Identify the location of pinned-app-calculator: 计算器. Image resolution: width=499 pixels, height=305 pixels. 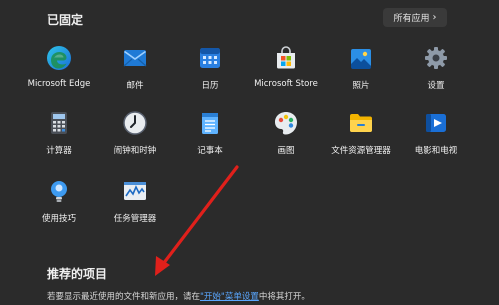
(59, 138).